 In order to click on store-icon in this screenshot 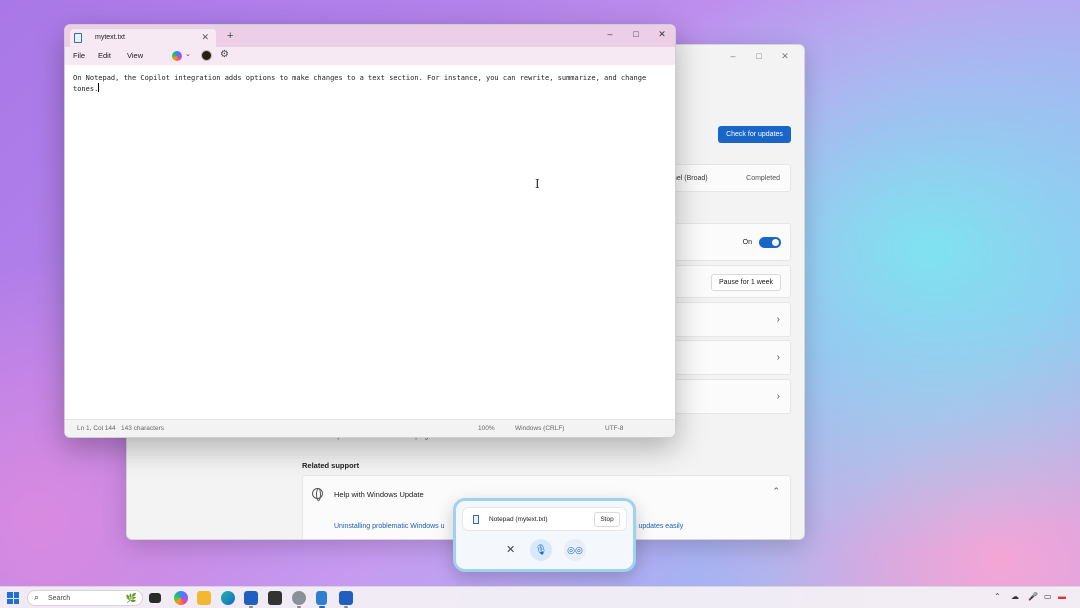, I will do `click(251, 598)`.